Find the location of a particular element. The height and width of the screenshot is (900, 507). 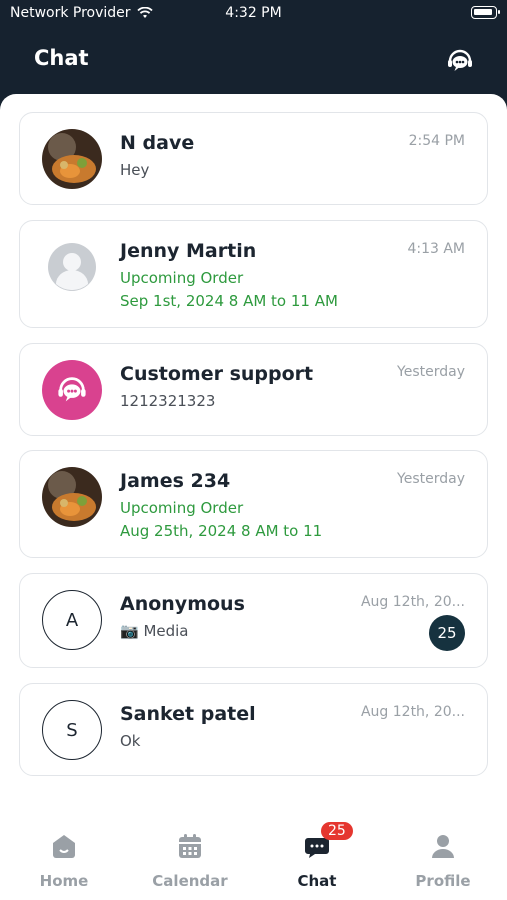

chat-name: James 234 is located at coordinates (175, 481).